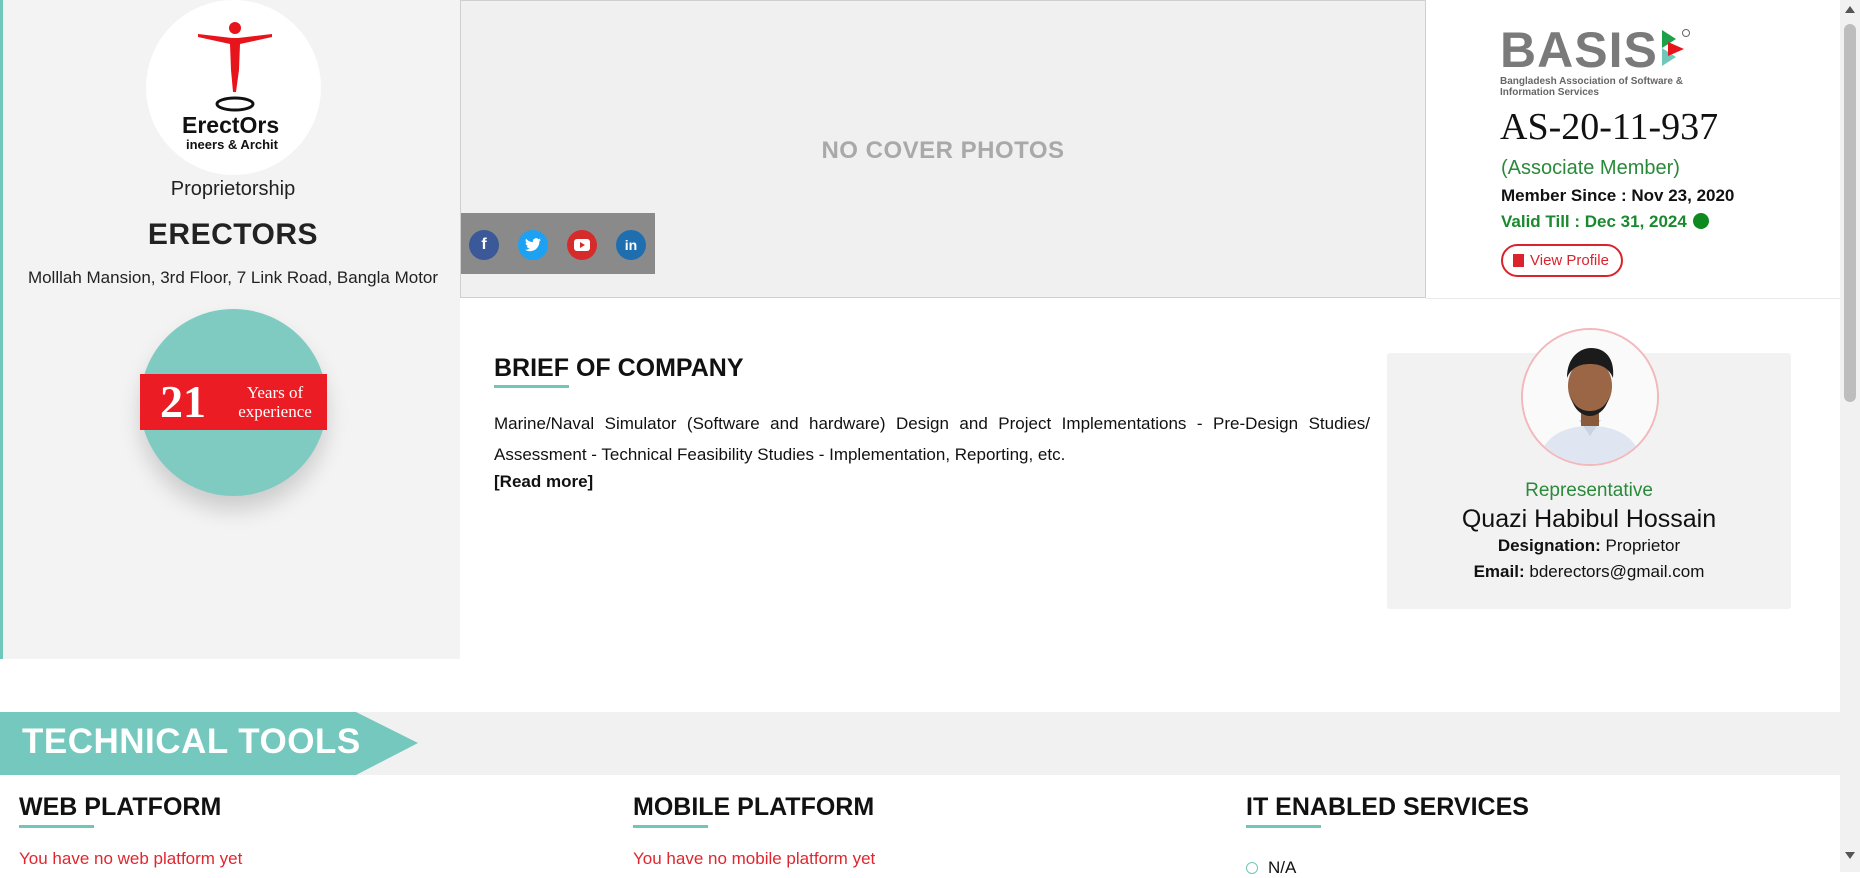 The height and width of the screenshot is (878, 1860). Describe the element at coordinates (631, 245) in the screenshot. I see `linkedin-icon: in` at that location.